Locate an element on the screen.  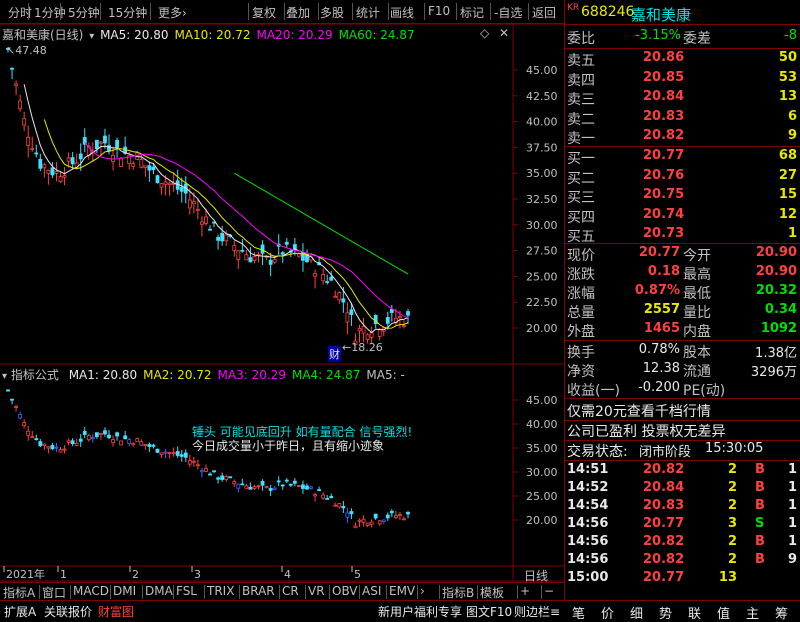
toolbar-button-6: 标记 is located at coordinates (472, 12).